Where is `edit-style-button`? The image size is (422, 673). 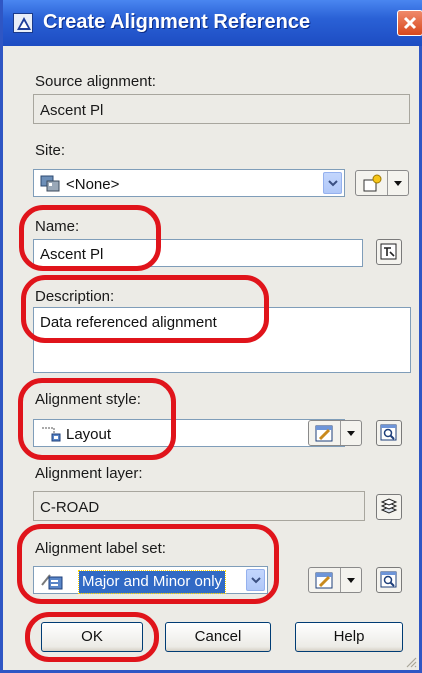 edit-style-button is located at coordinates (335, 433).